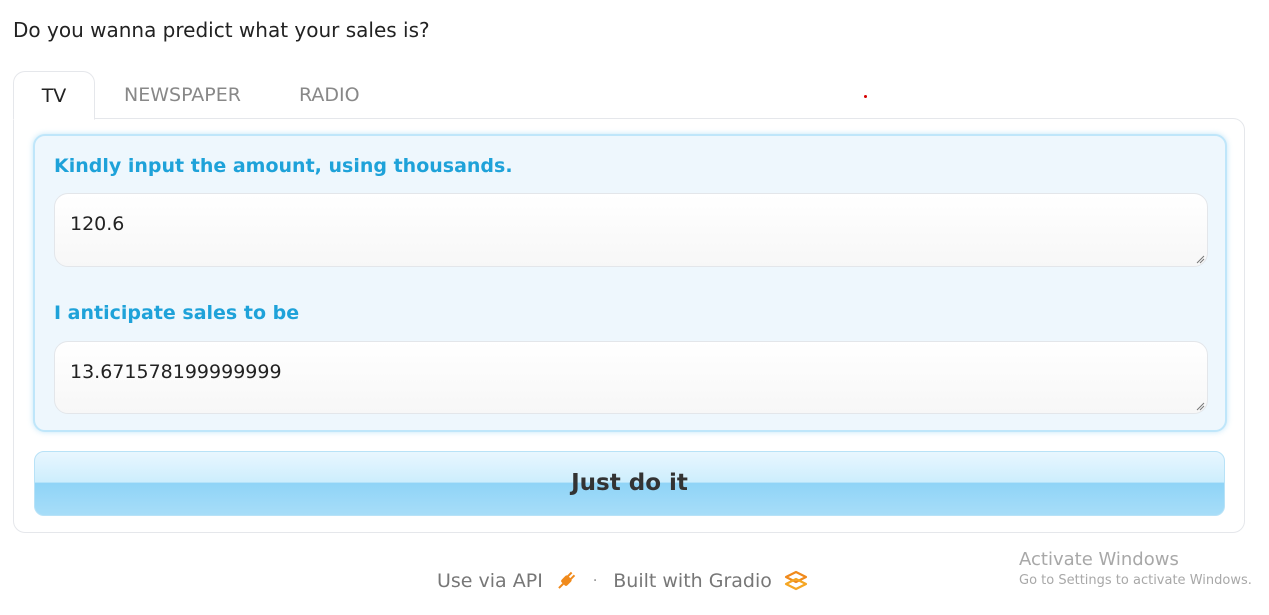 The width and height of the screenshot is (1269, 615). I want to click on tab-radio: RADIO, so click(329, 95).